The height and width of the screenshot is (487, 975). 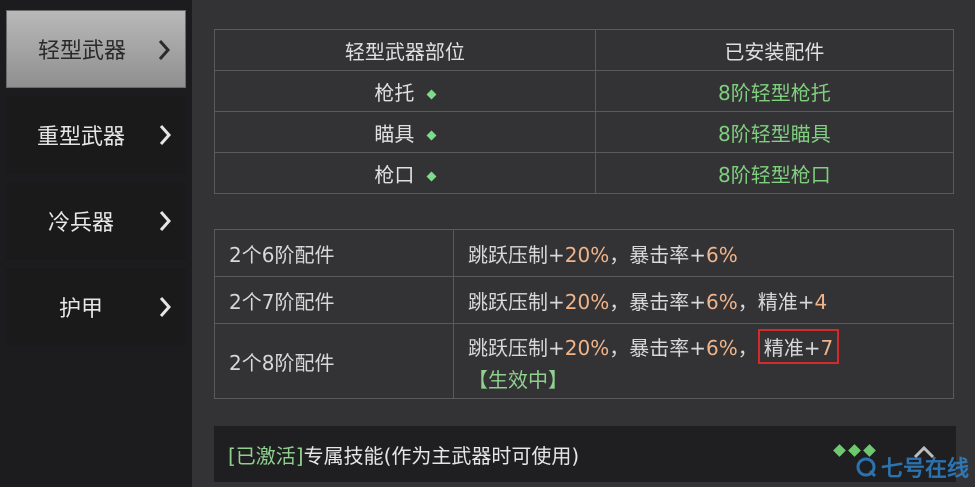 I want to click on slot-name: 瞄具, so click(x=394, y=133).